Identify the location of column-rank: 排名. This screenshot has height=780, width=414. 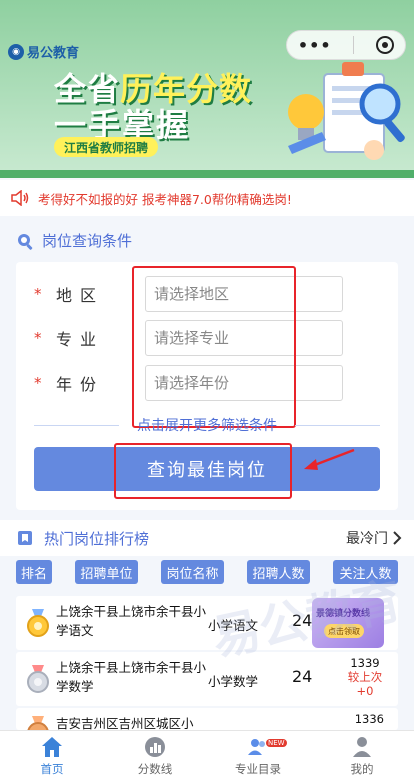
(34, 572).